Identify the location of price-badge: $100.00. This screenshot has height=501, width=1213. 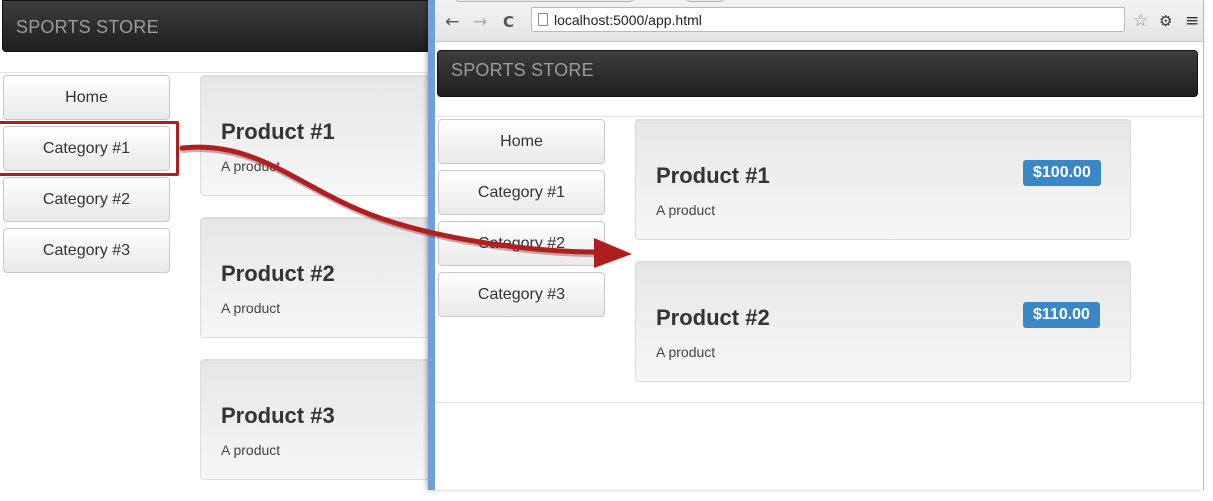
(1062, 173).